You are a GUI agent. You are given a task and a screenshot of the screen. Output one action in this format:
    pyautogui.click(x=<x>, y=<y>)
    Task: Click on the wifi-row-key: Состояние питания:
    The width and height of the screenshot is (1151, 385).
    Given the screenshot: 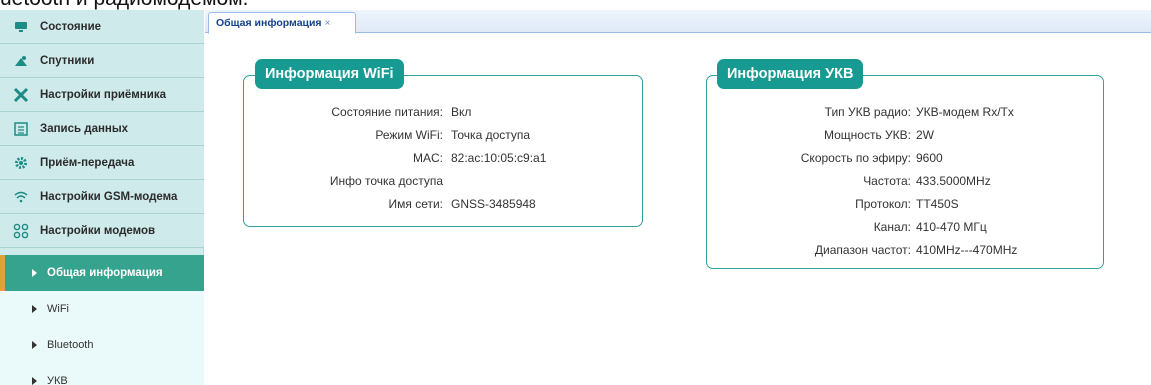 What is the action you would take?
    pyautogui.click(x=387, y=112)
    